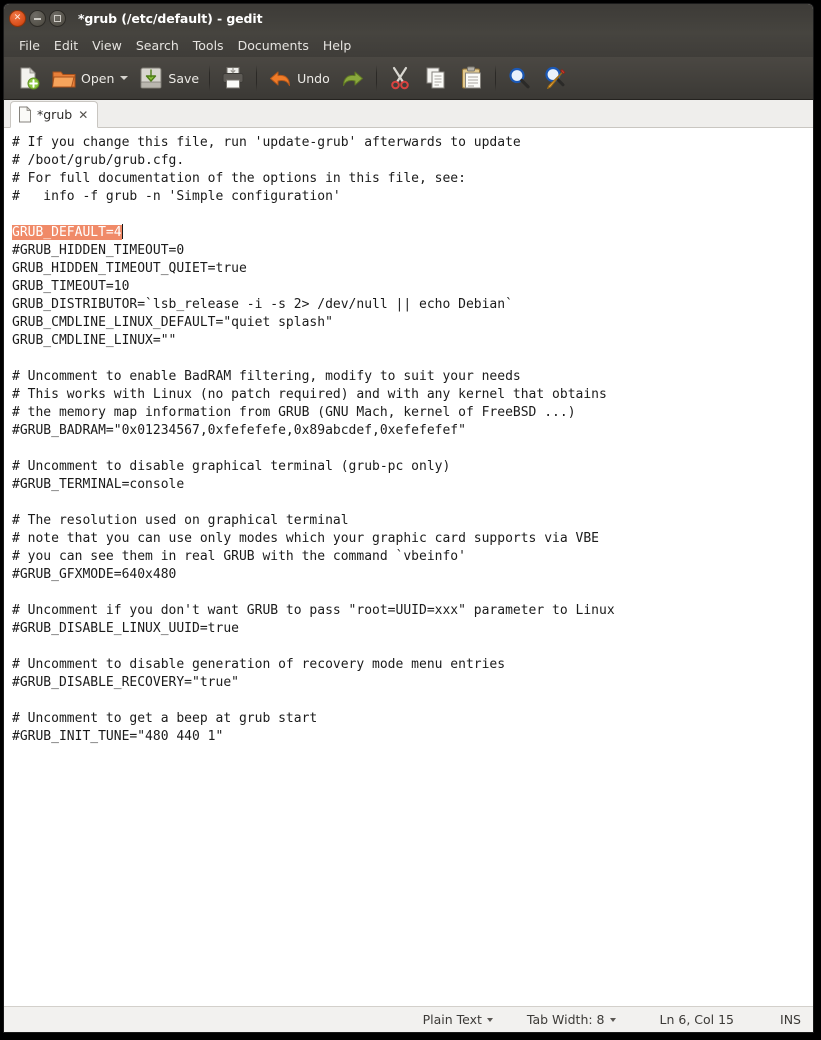 The height and width of the screenshot is (1040, 821). I want to click on menu-file: File, so click(29, 45).